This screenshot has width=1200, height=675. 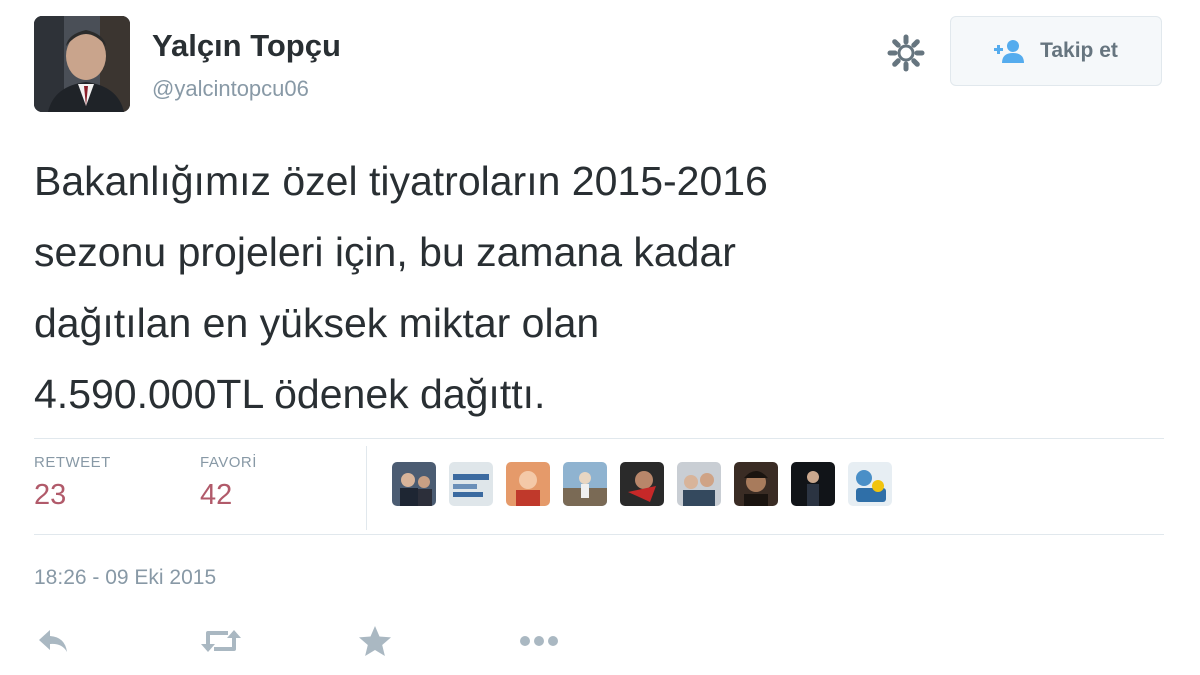 I want to click on gear-icon, so click(x=906, y=53).